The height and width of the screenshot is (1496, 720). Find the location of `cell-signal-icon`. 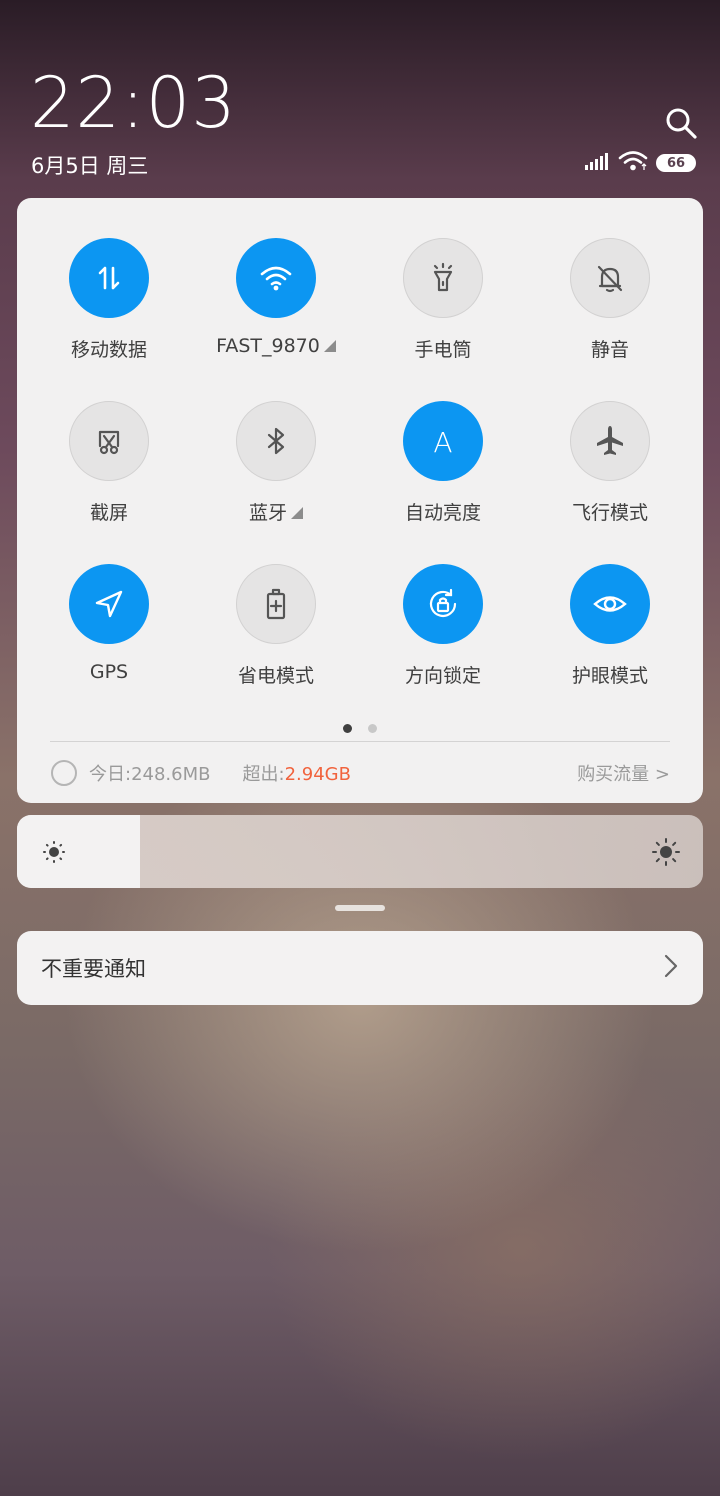

cell-signal-icon is located at coordinates (597, 163).